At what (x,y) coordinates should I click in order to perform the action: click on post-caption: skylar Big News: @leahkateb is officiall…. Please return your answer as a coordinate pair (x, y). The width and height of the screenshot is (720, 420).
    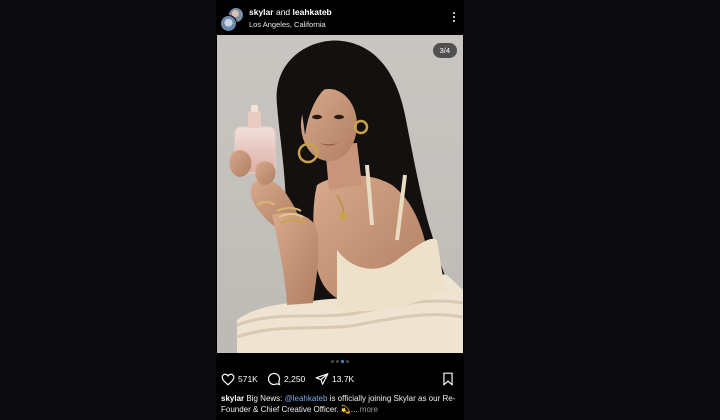
    Looking at the image, I should click on (340, 404).